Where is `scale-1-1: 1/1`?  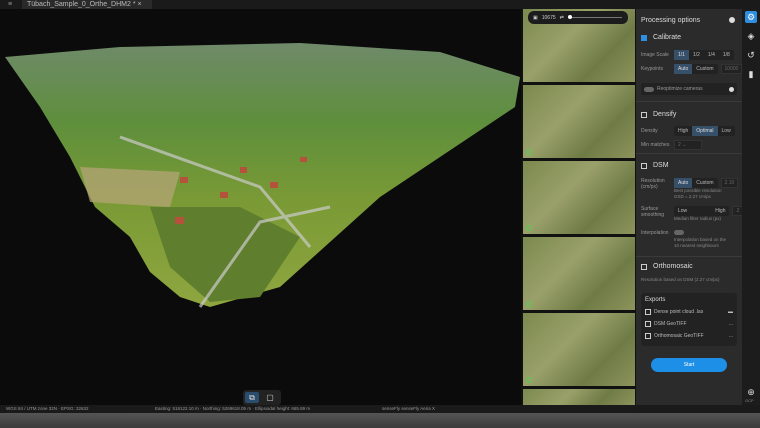 scale-1-1: 1/1 is located at coordinates (681, 55).